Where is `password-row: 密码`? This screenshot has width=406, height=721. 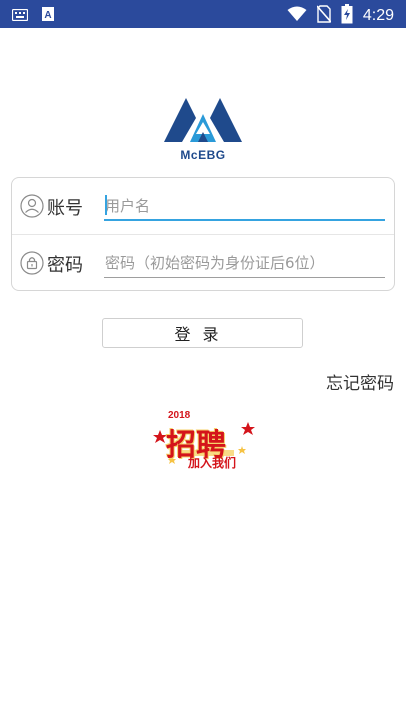
password-row: 密码 is located at coordinates (203, 263).